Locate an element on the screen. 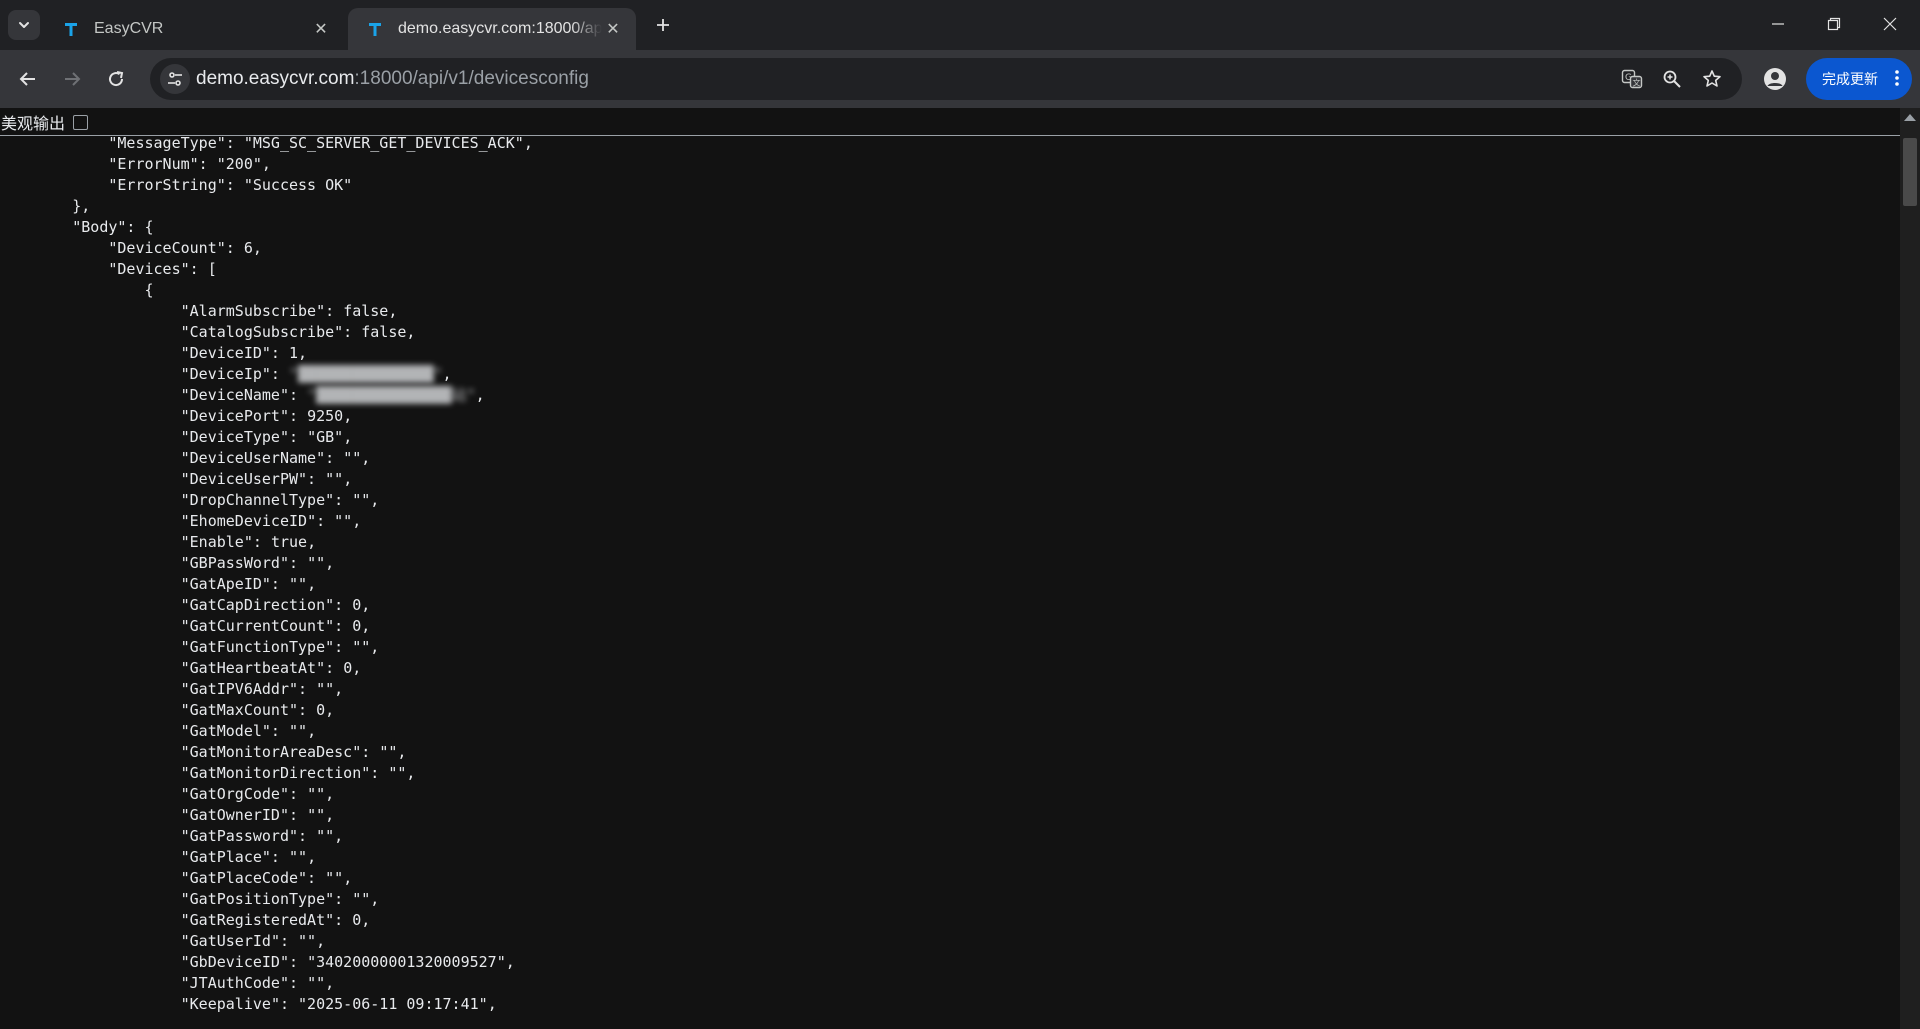  bookmark-button is located at coordinates (1712, 79).